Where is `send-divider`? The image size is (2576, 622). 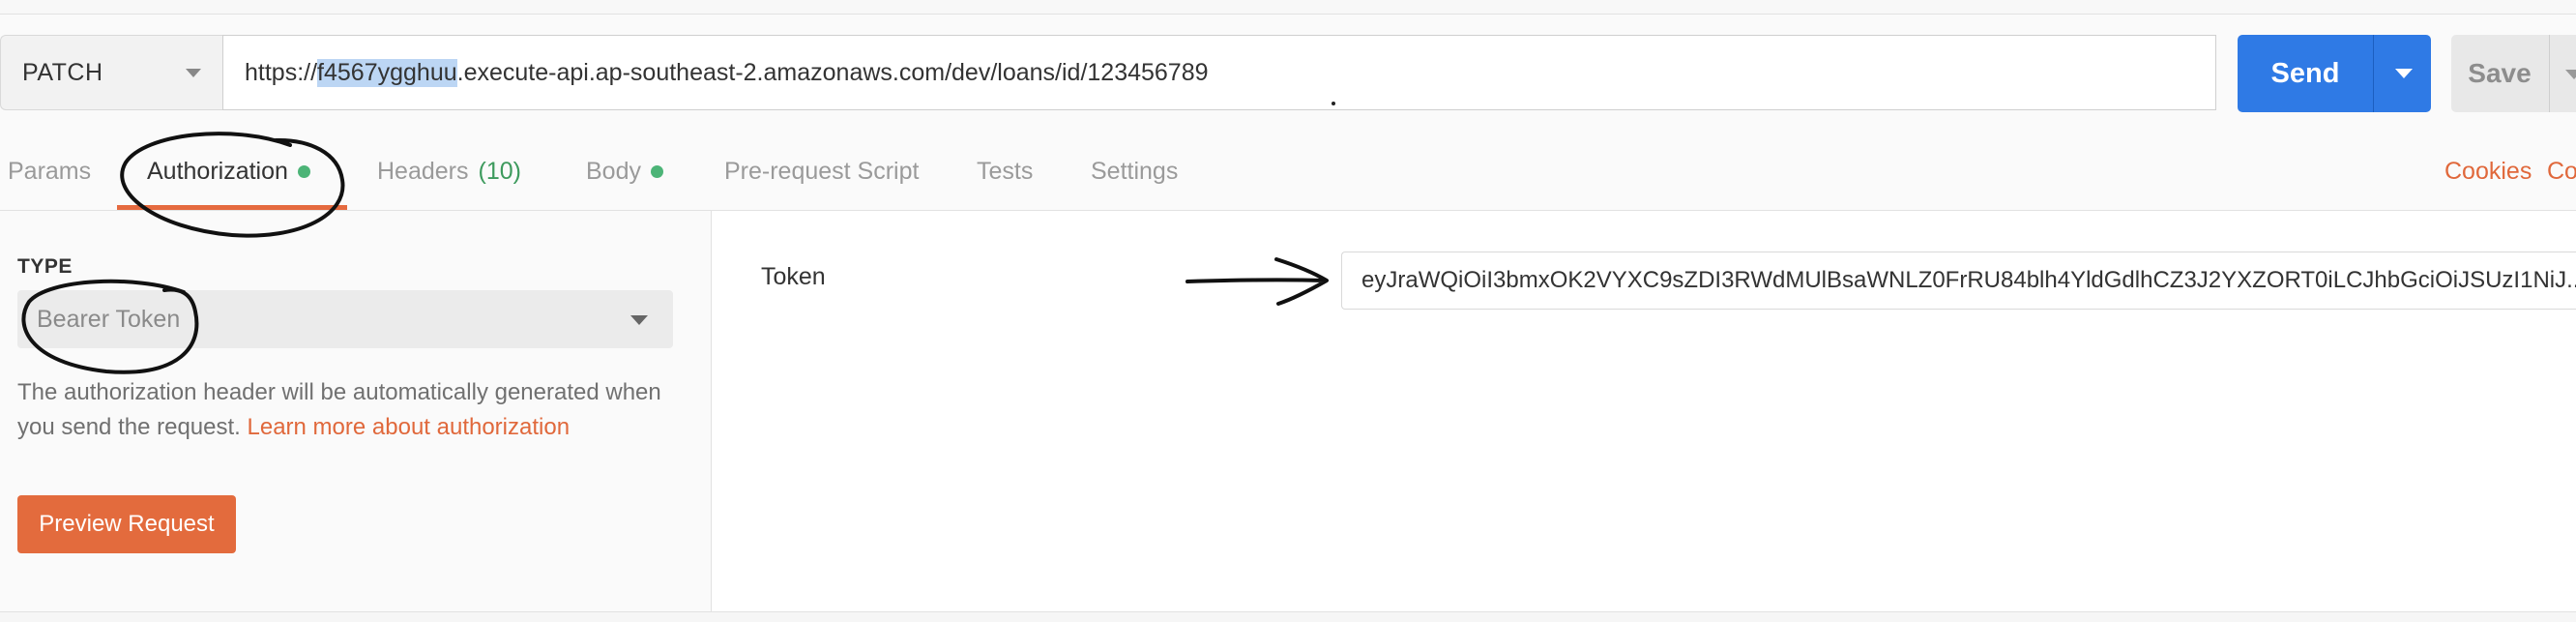 send-divider is located at coordinates (2373, 73).